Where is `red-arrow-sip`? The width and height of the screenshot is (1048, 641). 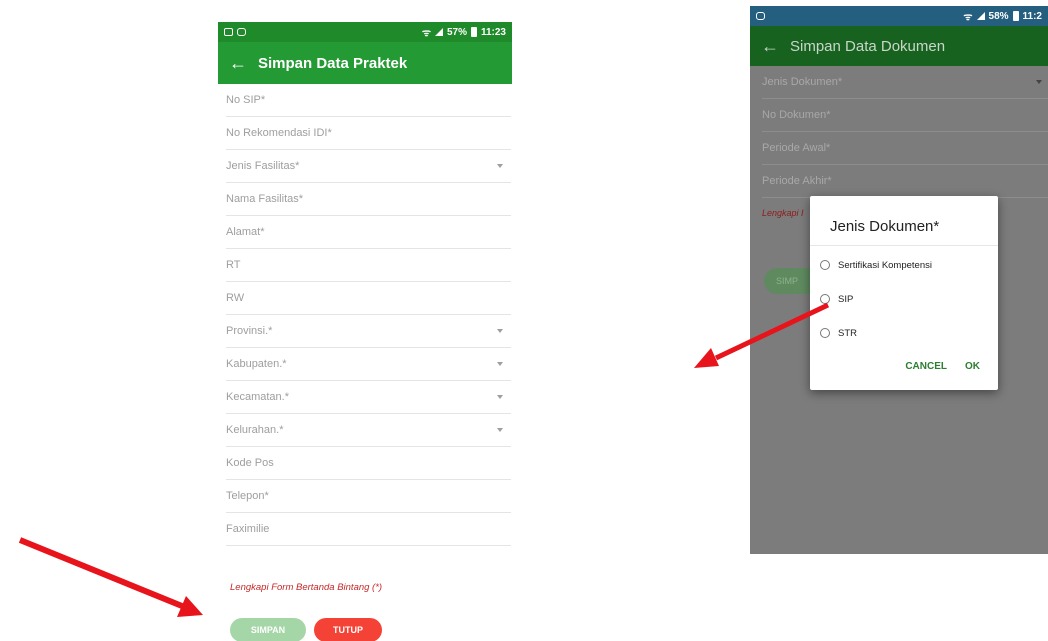 red-arrow-sip is located at coordinates (762, 335).